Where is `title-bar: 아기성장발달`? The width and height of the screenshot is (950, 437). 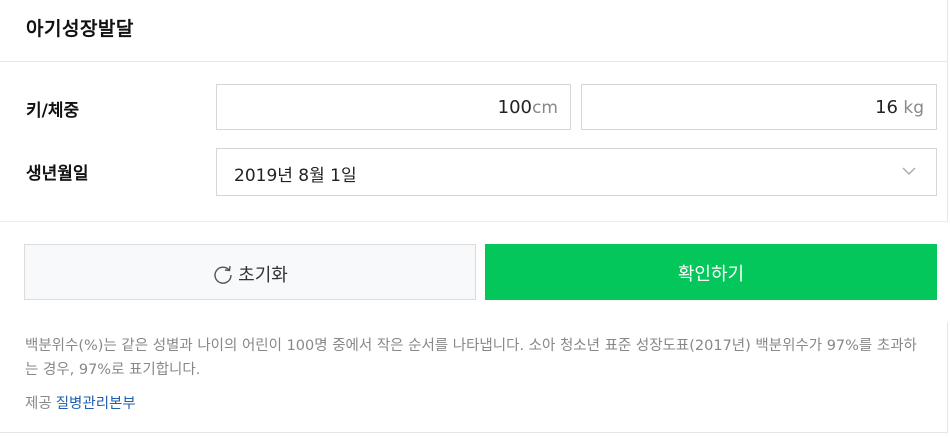
title-bar: 아기성장발달 is located at coordinates (474, 31).